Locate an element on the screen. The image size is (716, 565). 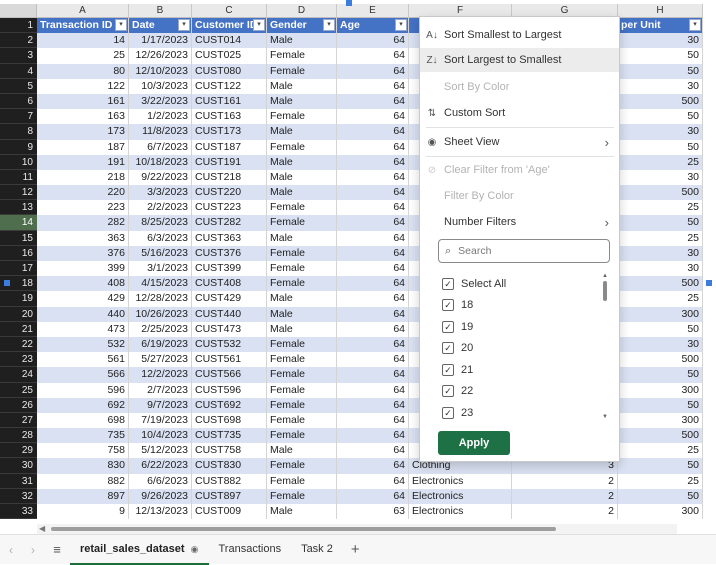
sort-descending-item: Z↓ Sort Largest to Smallest is located at coordinates (519, 60).